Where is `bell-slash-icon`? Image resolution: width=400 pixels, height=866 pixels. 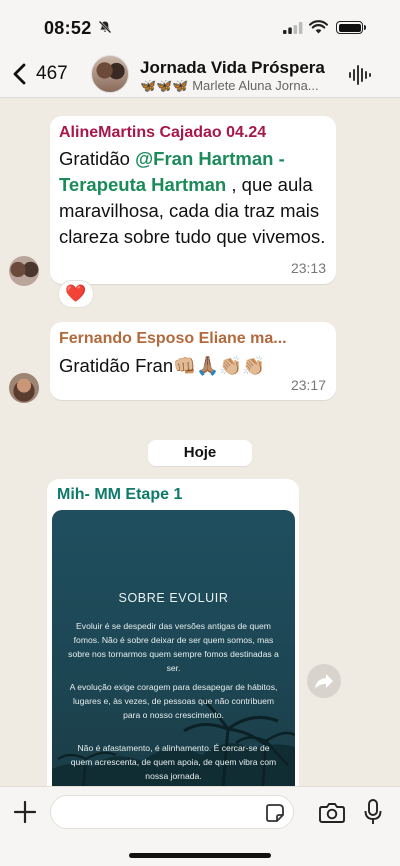 bell-slash-icon is located at coordinates (105, 27).